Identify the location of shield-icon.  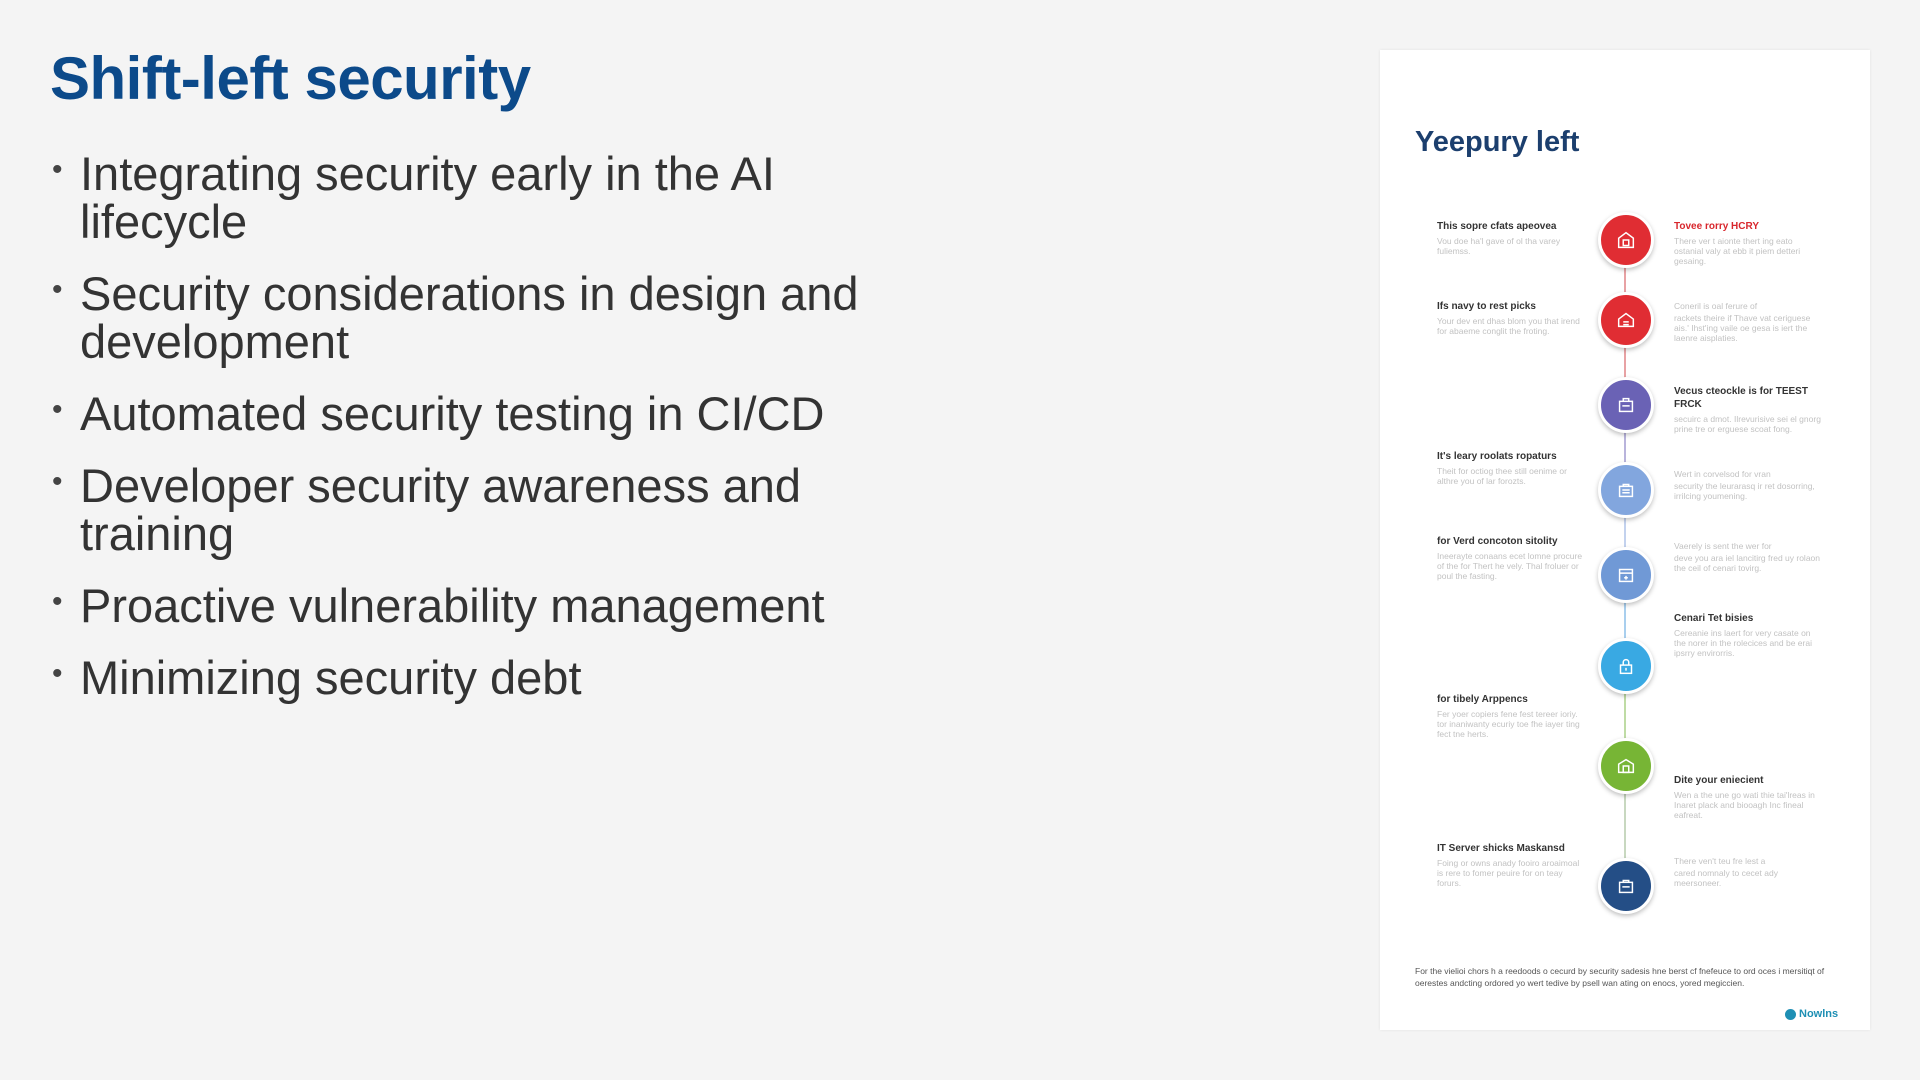
(1626, 240).